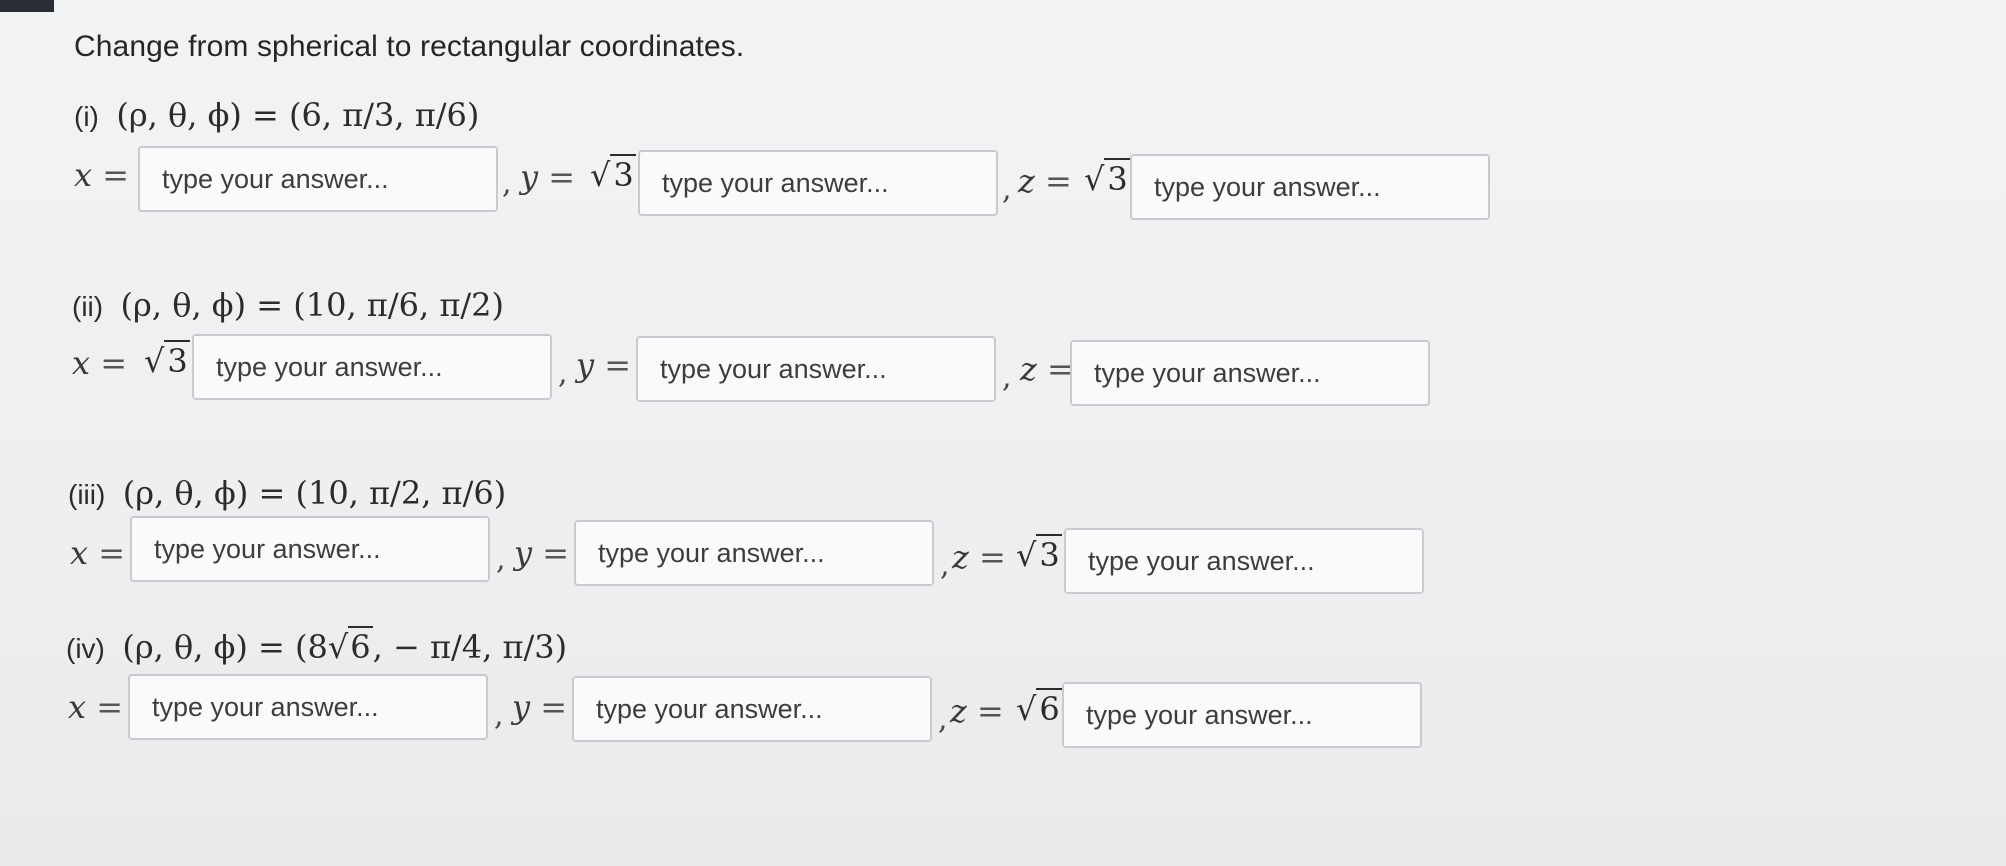 The height and width of the screenshot is (866, 2006). Describe the element at coordinates (86, 116) in the screenshot. I see `part-i-number: (i)` at that location.